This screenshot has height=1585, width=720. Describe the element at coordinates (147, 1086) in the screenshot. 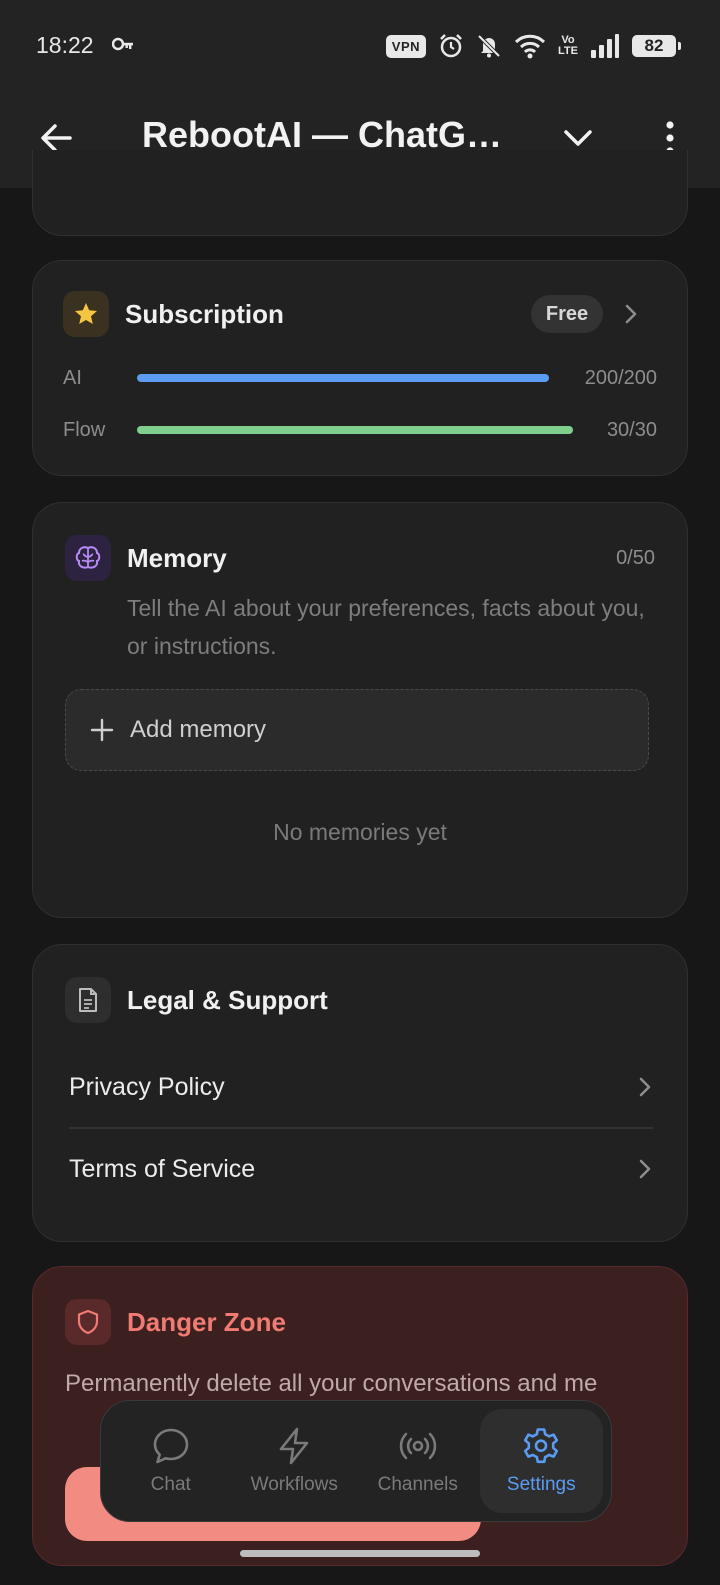

I see `privacy-policy-label: Privacy Policy` at that location.